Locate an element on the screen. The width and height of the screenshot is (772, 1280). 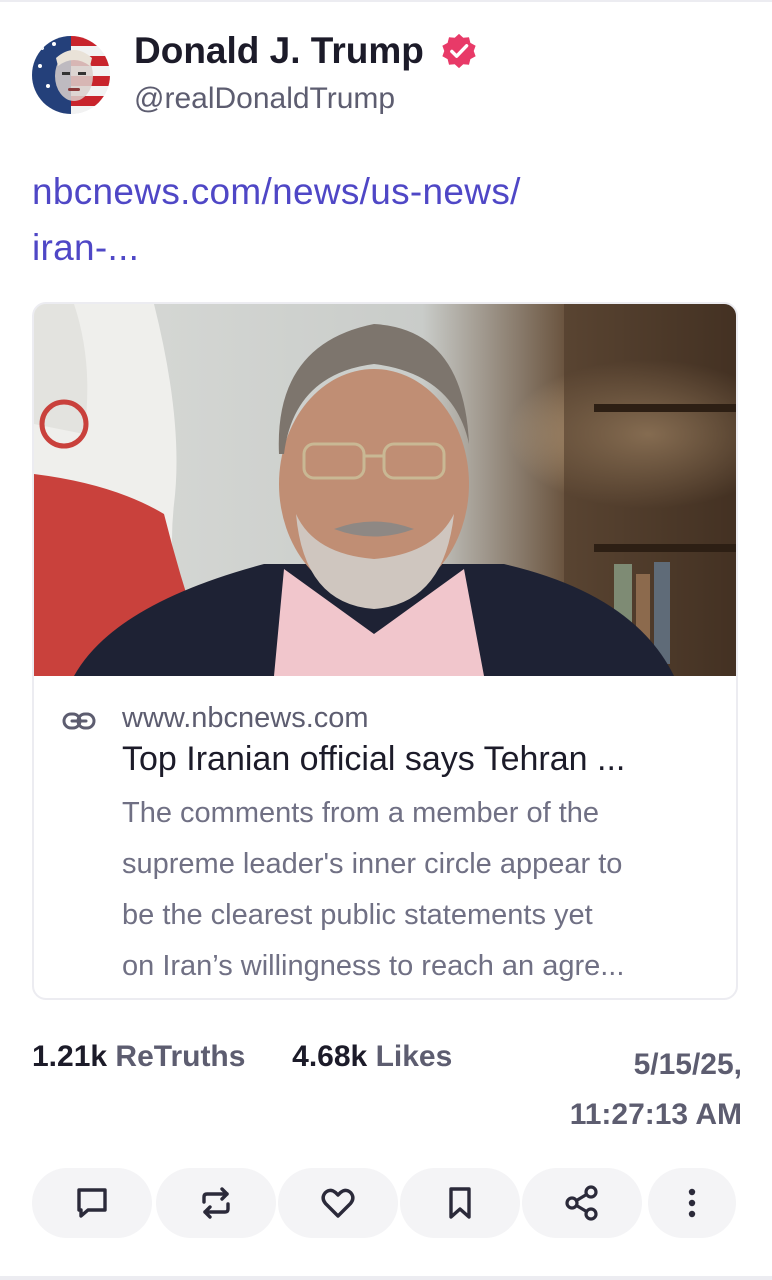
bottom-divider is located at coordinates (386, 1278).